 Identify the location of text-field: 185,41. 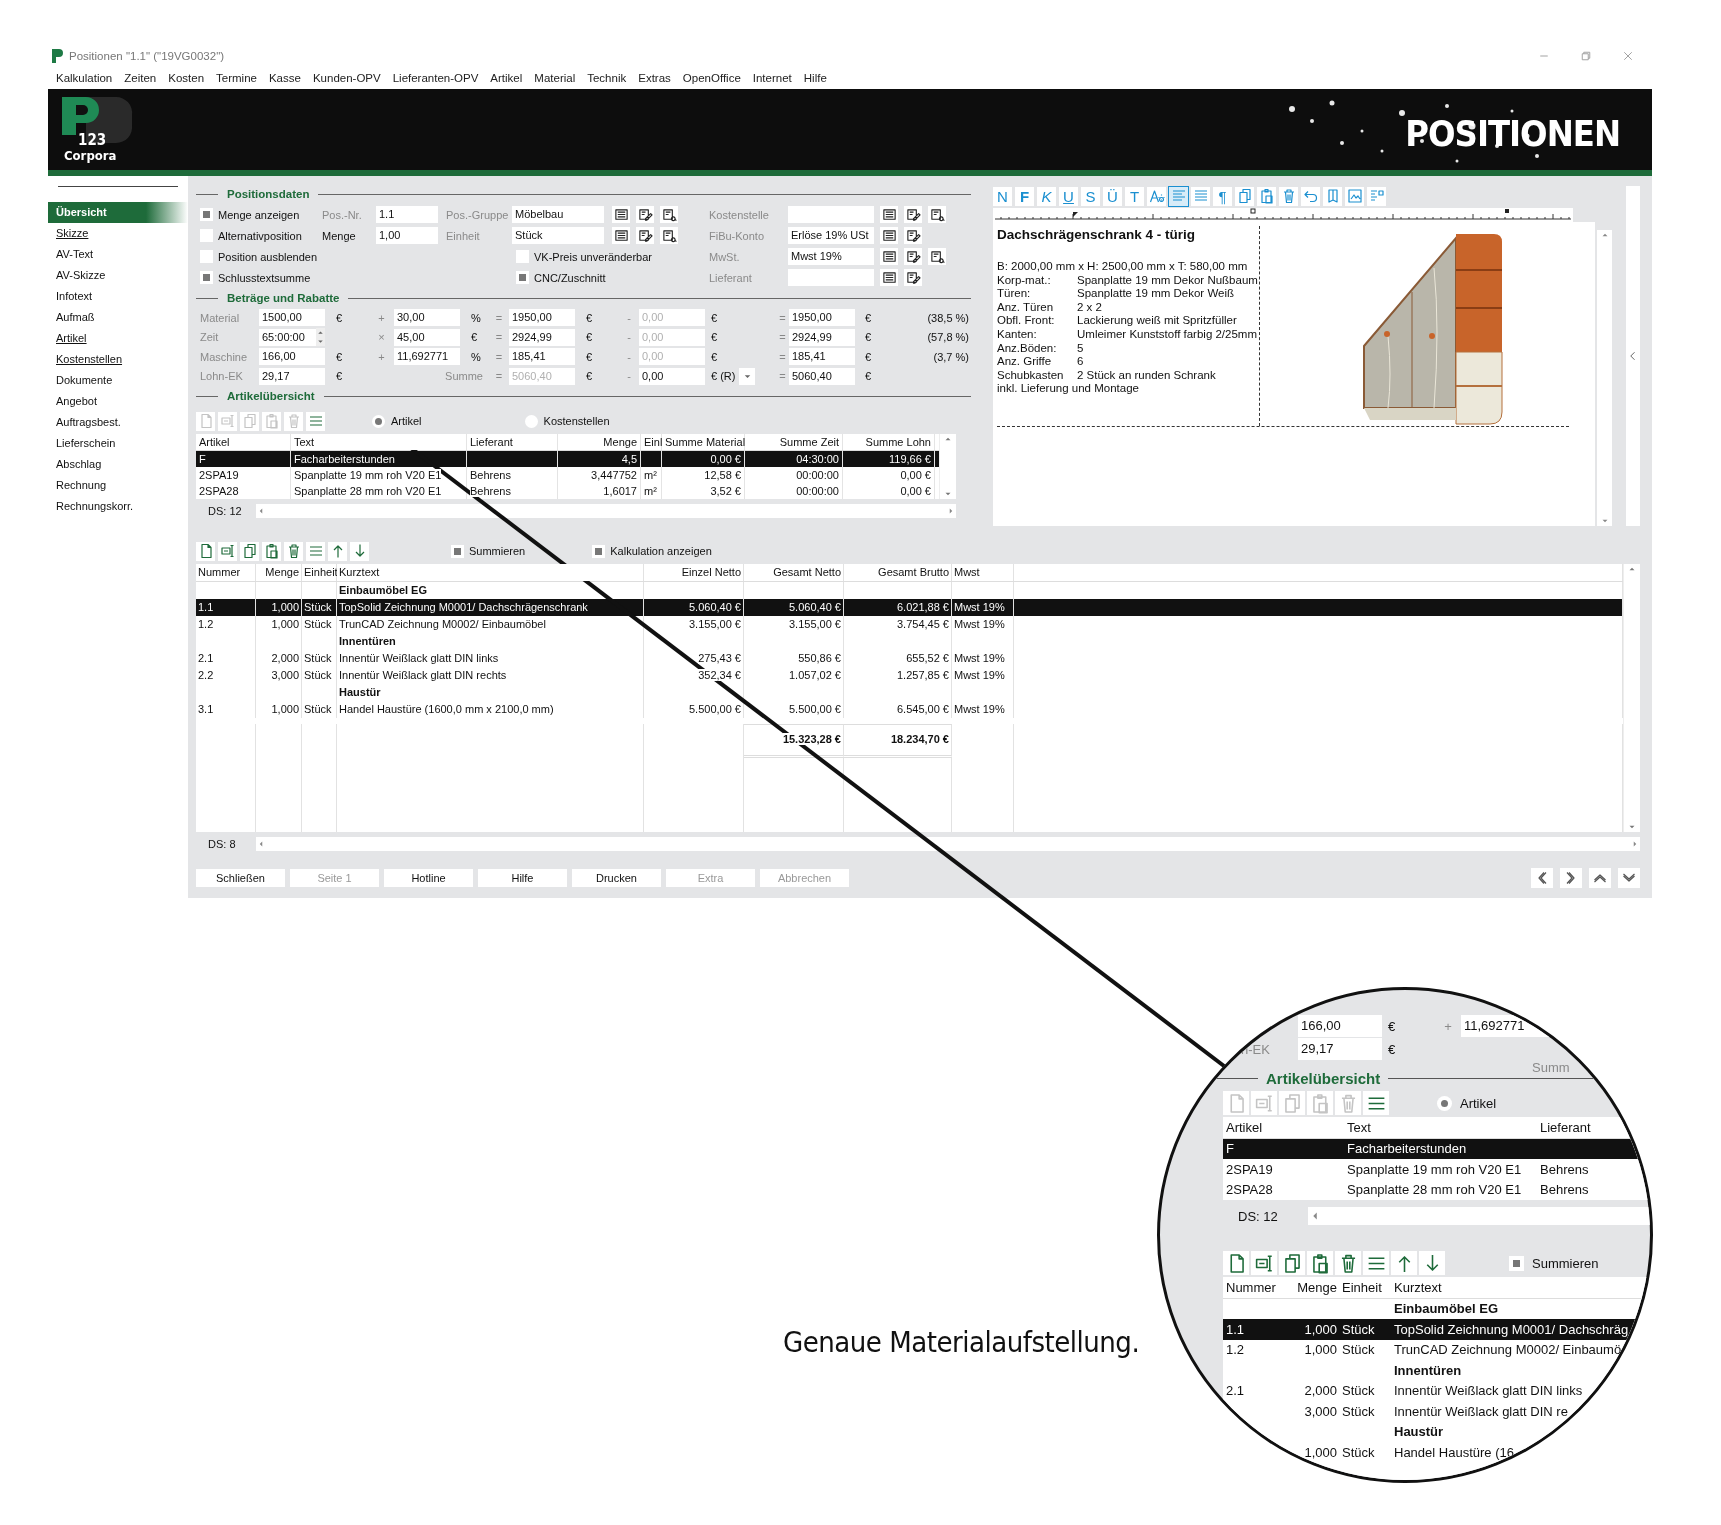
(822, 357).